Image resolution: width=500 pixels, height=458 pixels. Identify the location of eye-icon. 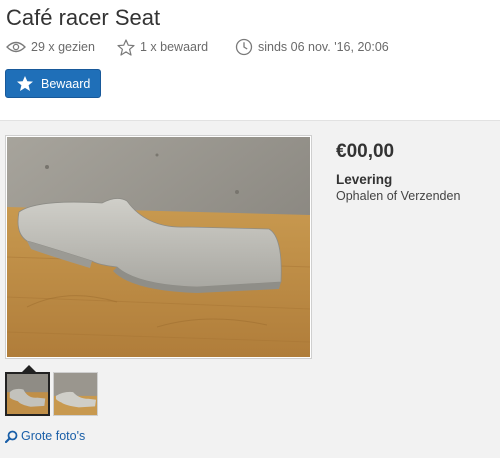
(18, 47).